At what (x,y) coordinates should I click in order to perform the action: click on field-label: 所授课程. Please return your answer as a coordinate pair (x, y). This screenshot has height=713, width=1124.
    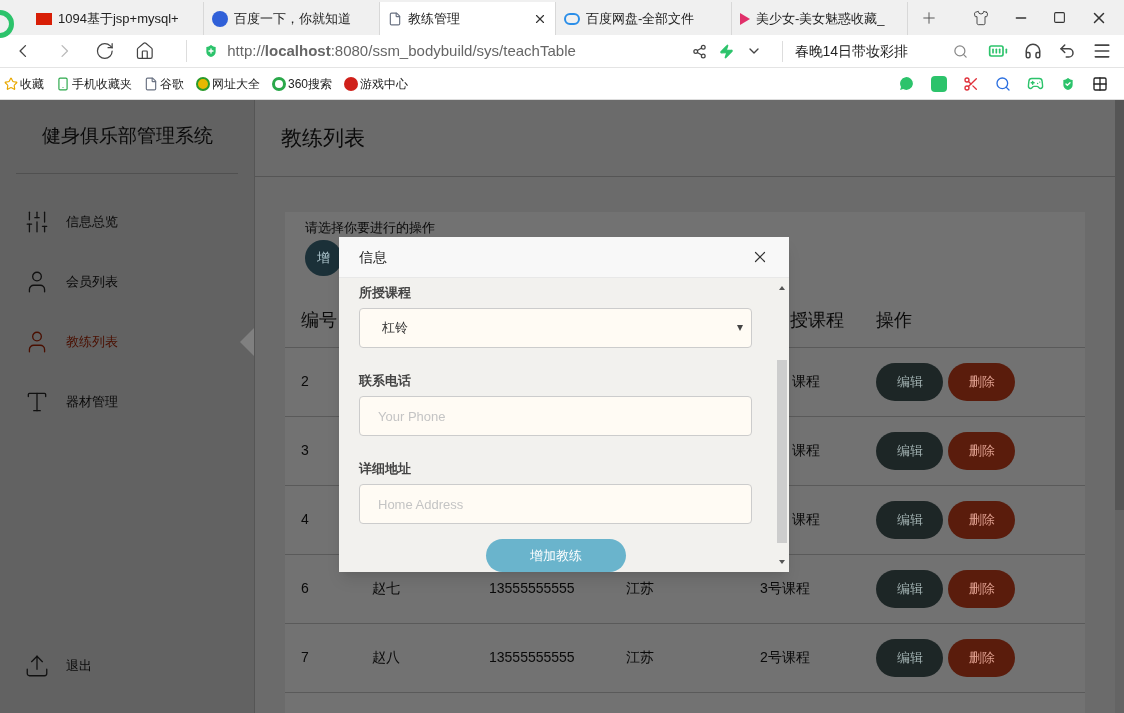
    Looking at the image, I should click on (385, 293).